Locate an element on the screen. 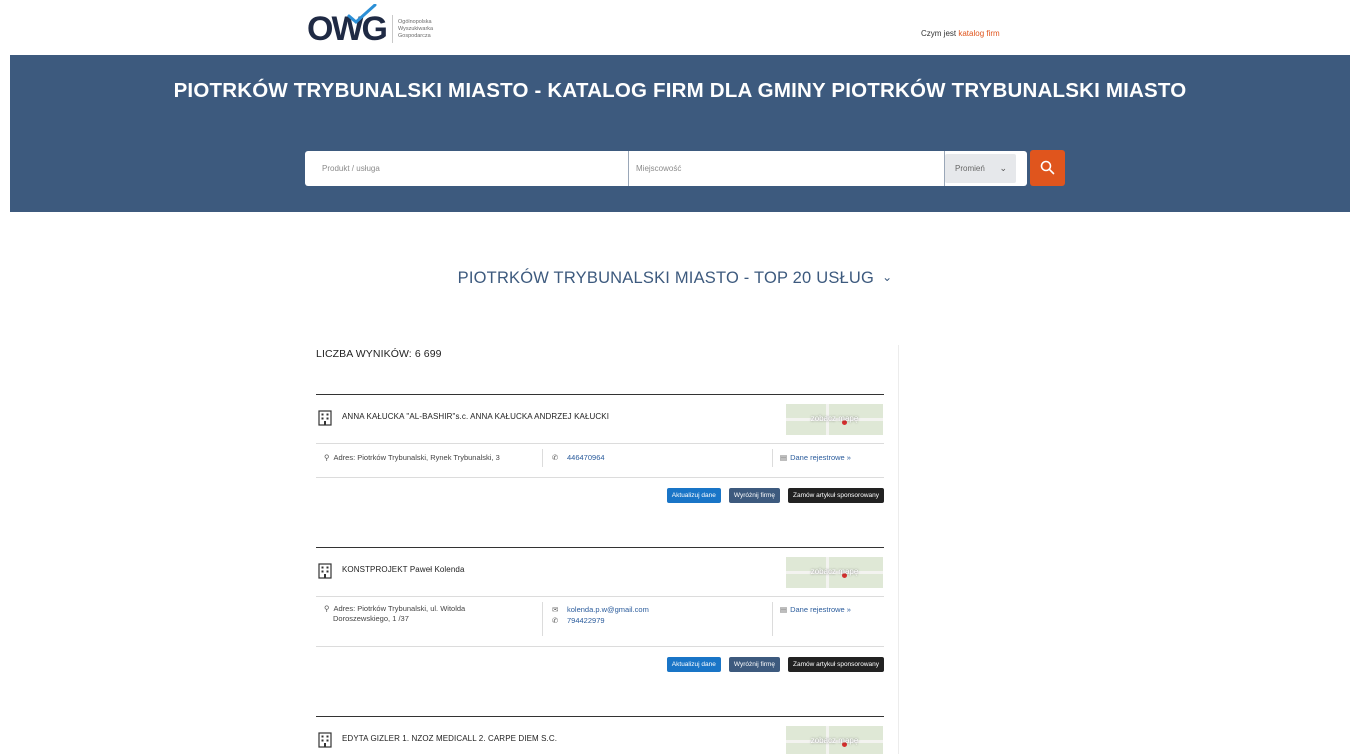 This screenshot has height=754, width=1350. card-header: KONSTPROJEKT Paweł Kolenda zobacz mapę is located at coordinates (600, 572).